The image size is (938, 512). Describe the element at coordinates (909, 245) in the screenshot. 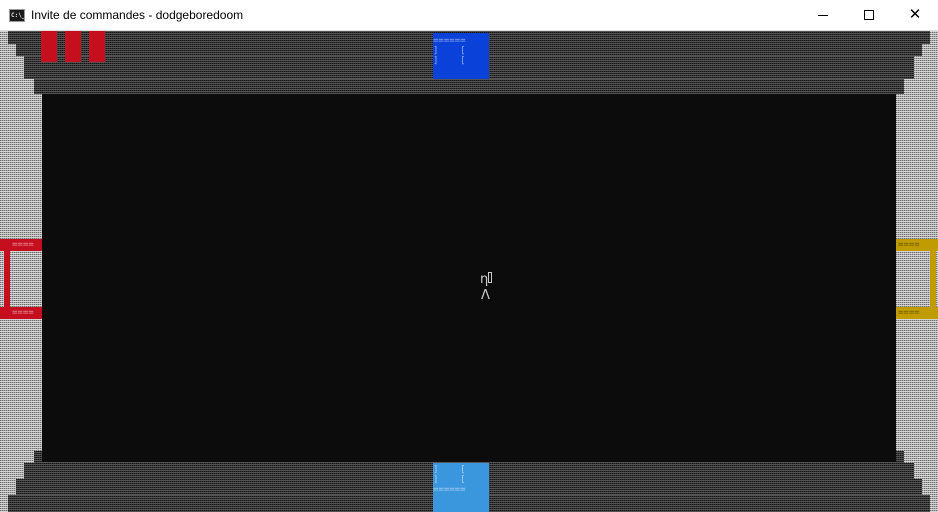

I see `right-door-top-frame: ====` at that location.